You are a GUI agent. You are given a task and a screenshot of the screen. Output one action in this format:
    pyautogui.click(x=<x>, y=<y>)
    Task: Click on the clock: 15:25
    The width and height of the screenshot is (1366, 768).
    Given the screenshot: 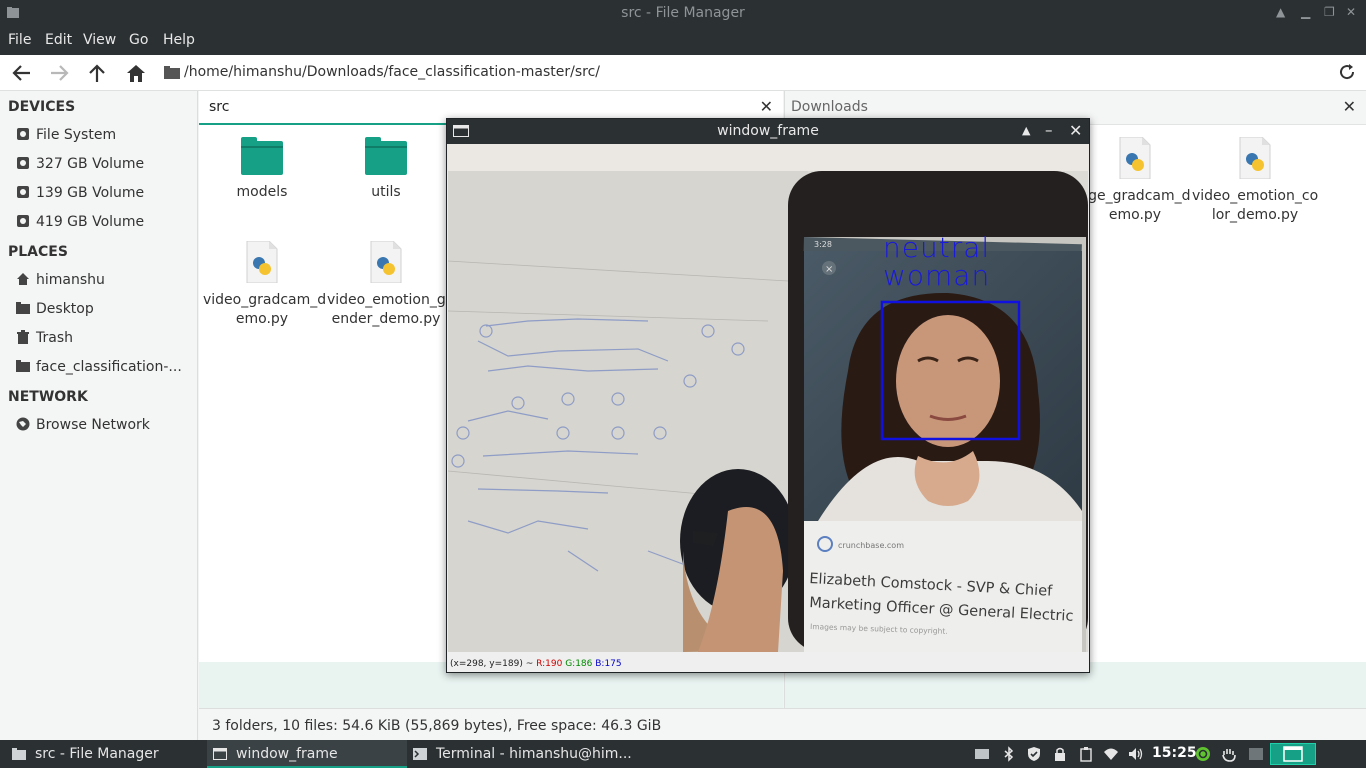 What is the action you would take?
    pyautogui.click(x=1174, y=753)
    